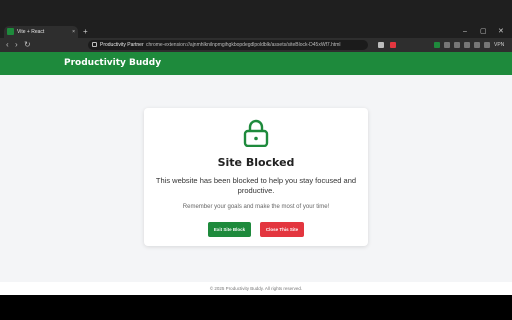  I want to click on tab-title: Vite + React, so click(31, 32).